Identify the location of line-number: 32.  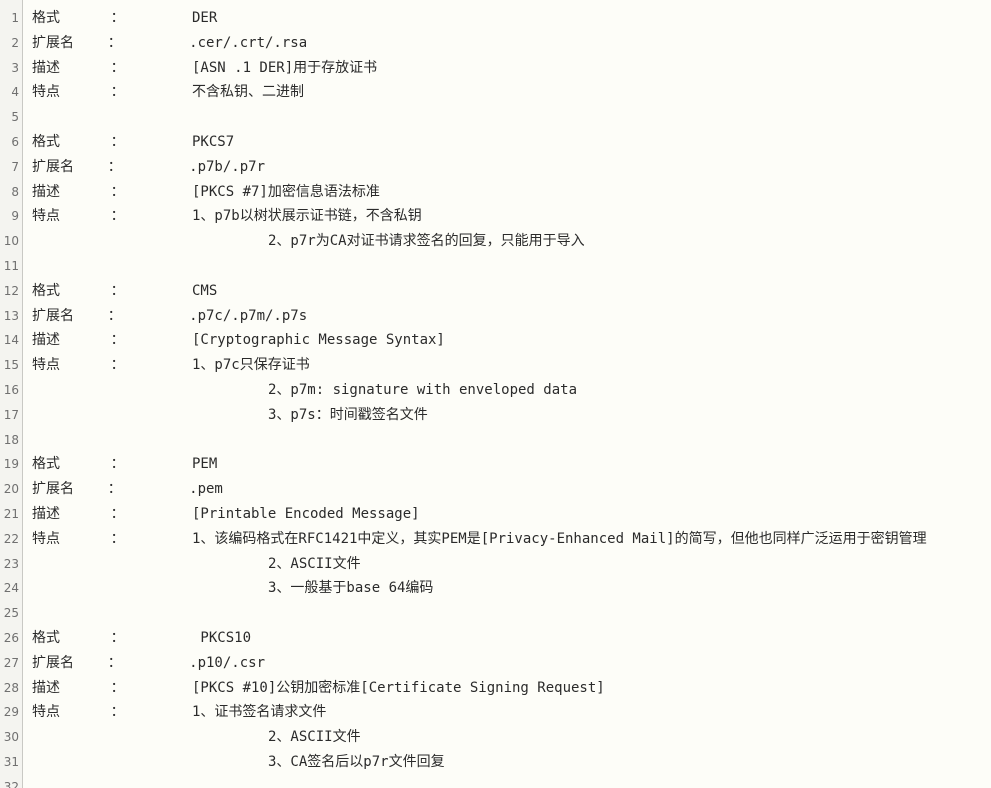
(11, 783).